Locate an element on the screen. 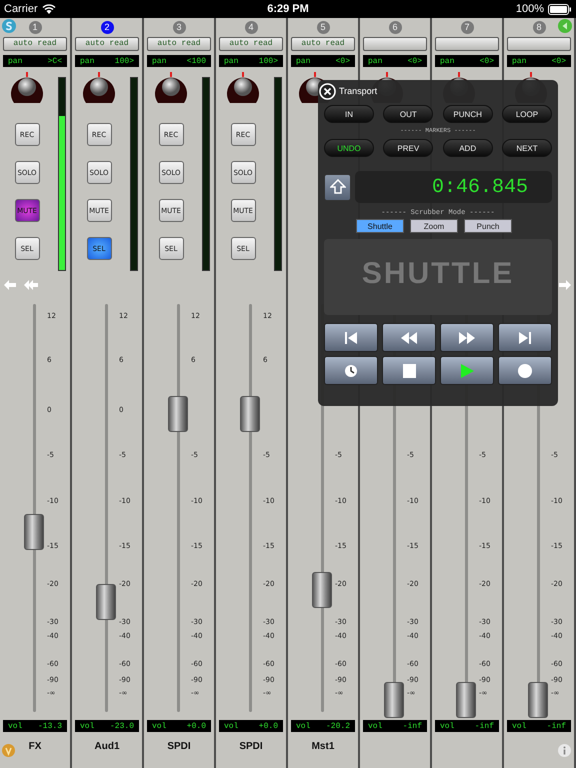  transport-option-button: IN is located at coordinates (349, 114).